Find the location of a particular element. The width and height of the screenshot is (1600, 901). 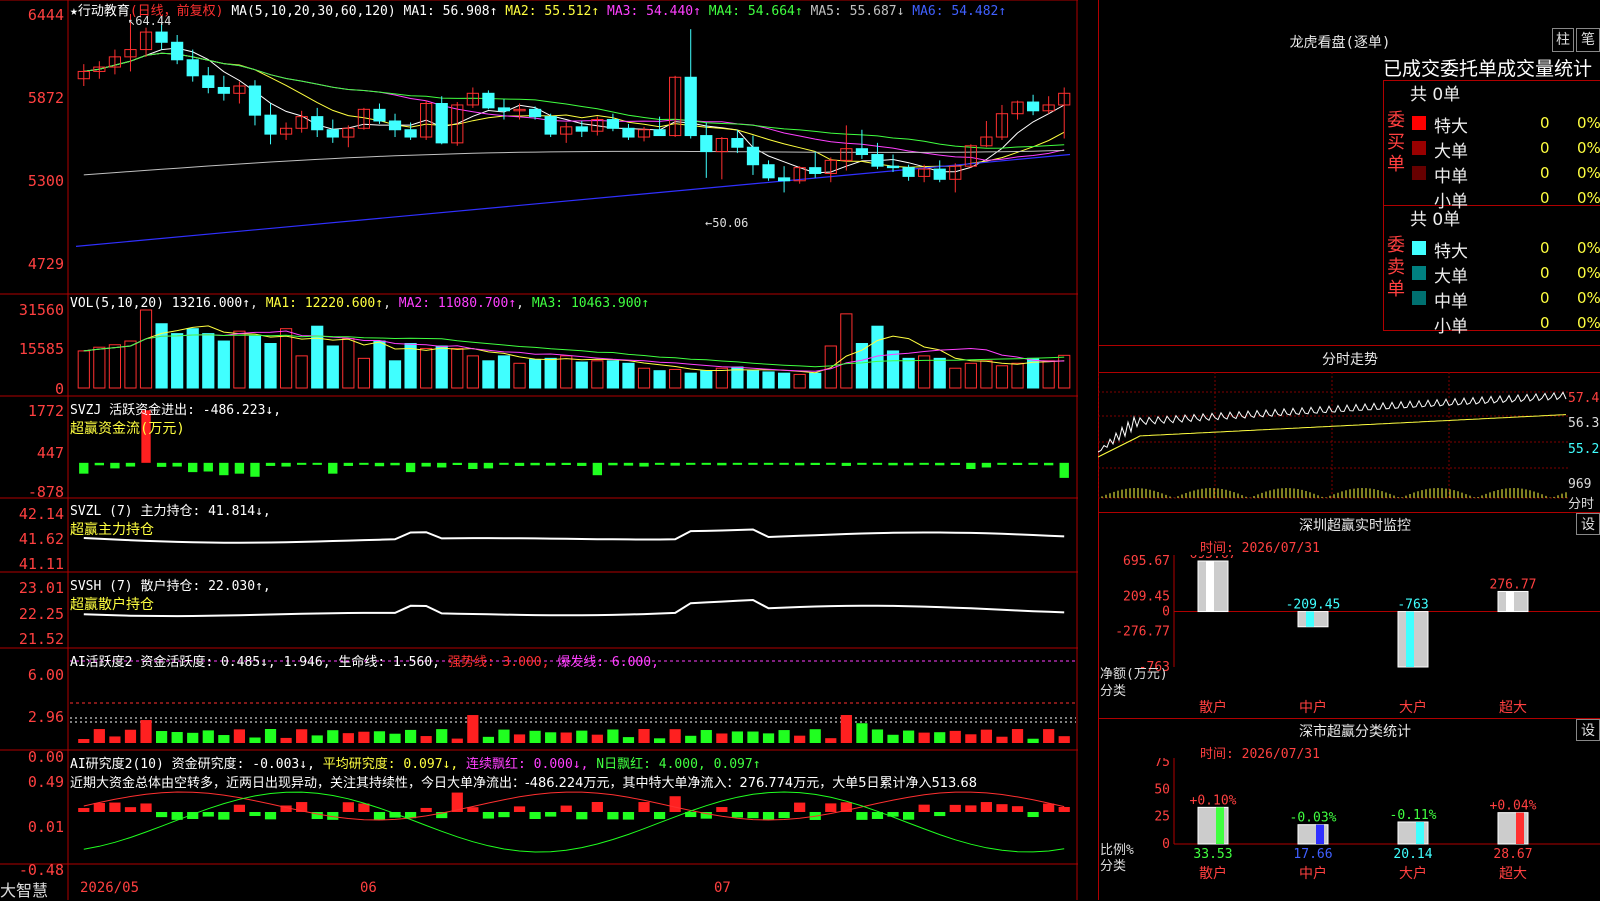

sell-count: 0 is located at coordinates (1545, 248).